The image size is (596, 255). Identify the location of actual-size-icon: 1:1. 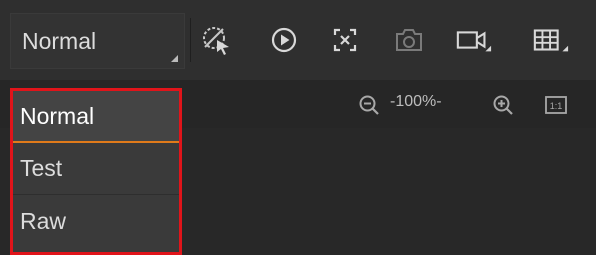
(556, 105).